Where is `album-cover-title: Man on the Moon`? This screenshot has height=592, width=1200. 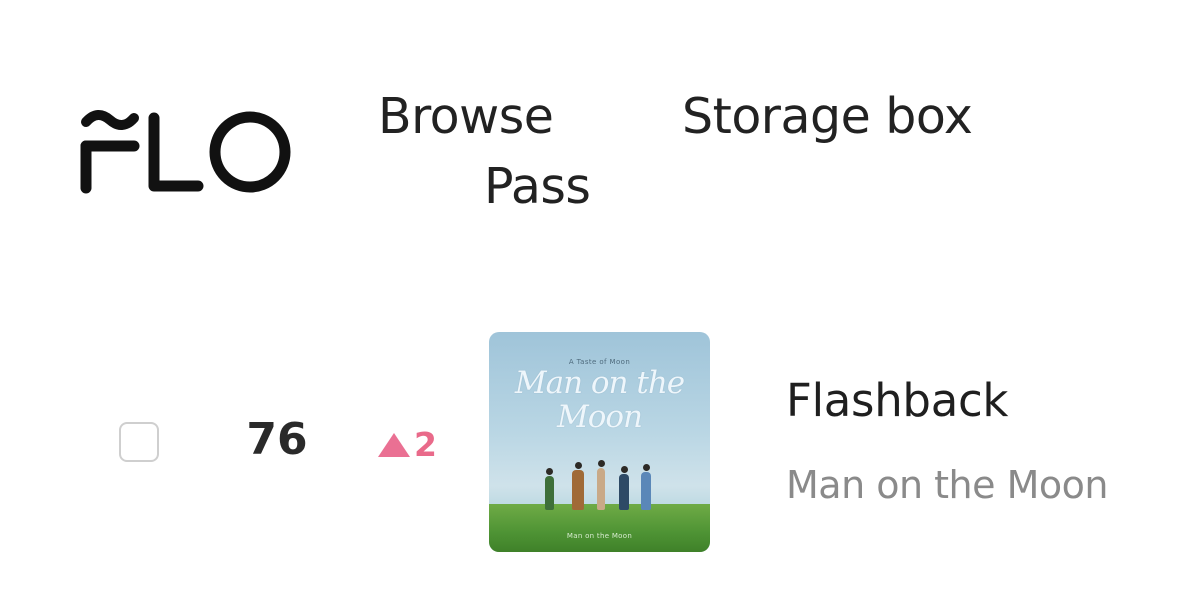
album-cover-title: Man on the Moon is located at coordinates (599, 400).